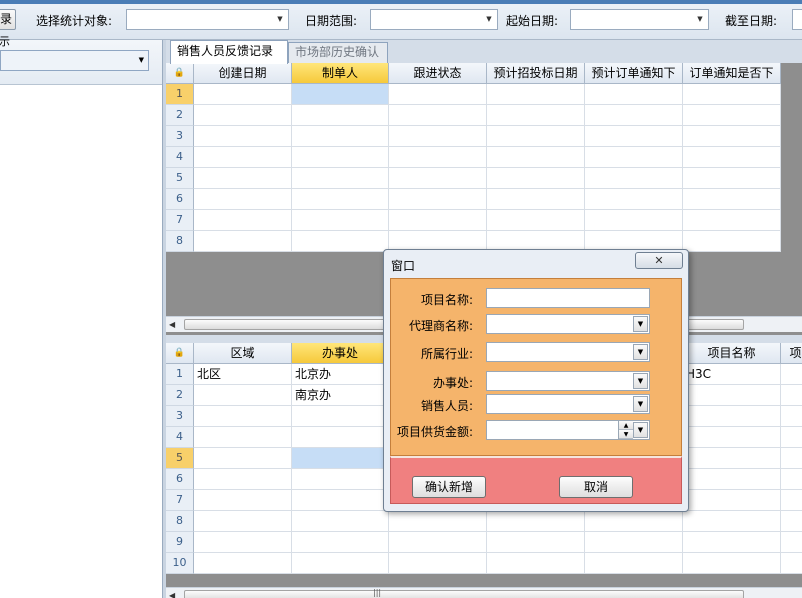  I want to click on confirm-add-button: 确认新增, so click(449, 487).